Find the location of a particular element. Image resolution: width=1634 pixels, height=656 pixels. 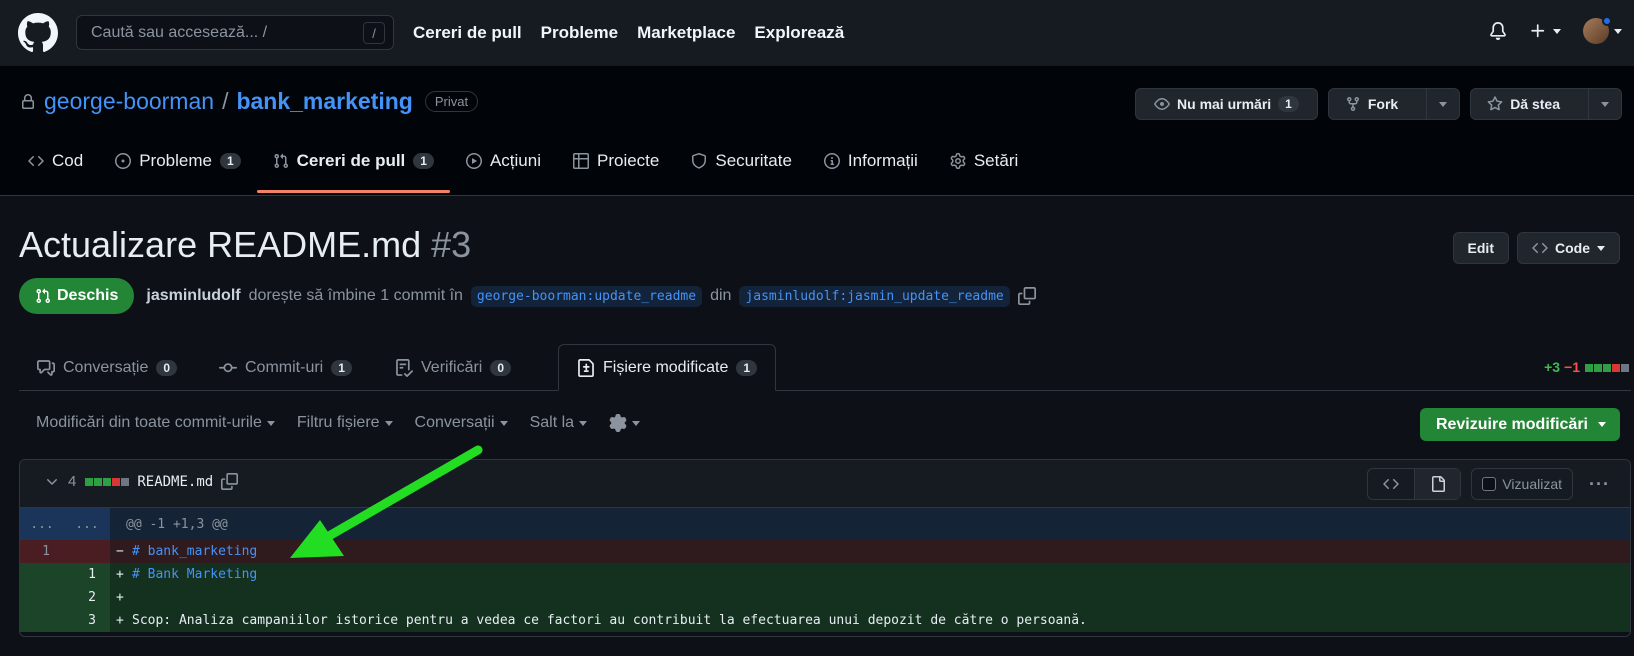

base-branch: george-boorman:update_readme is located at coordinates (586, 296).